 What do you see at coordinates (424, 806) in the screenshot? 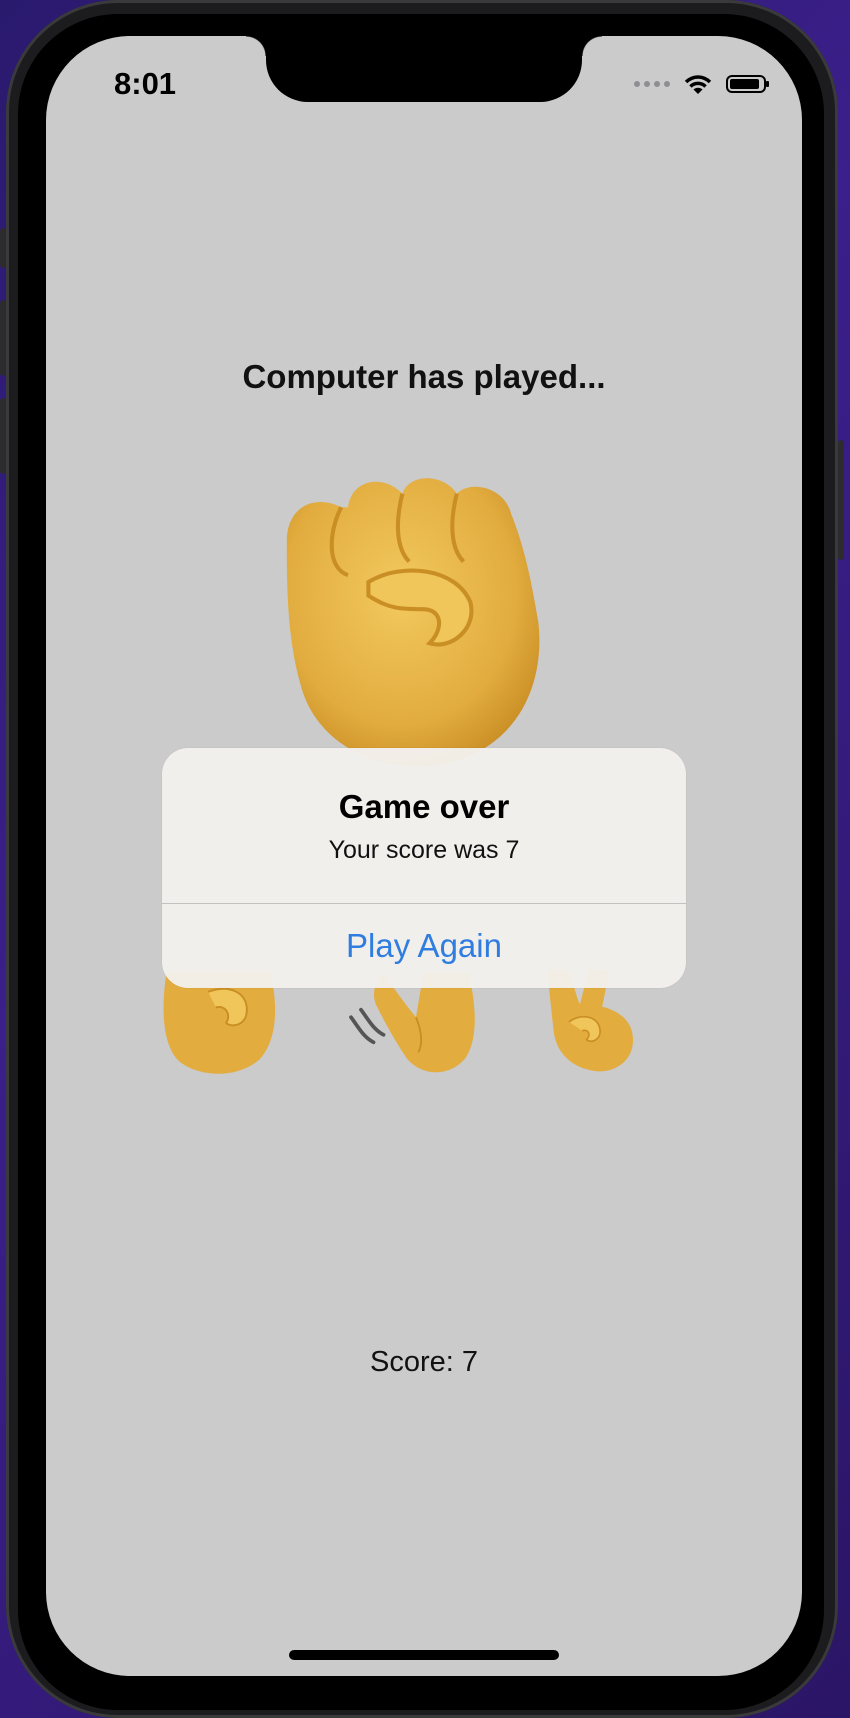
I see `alert-title: Game over` at bounding box center [424, 806].